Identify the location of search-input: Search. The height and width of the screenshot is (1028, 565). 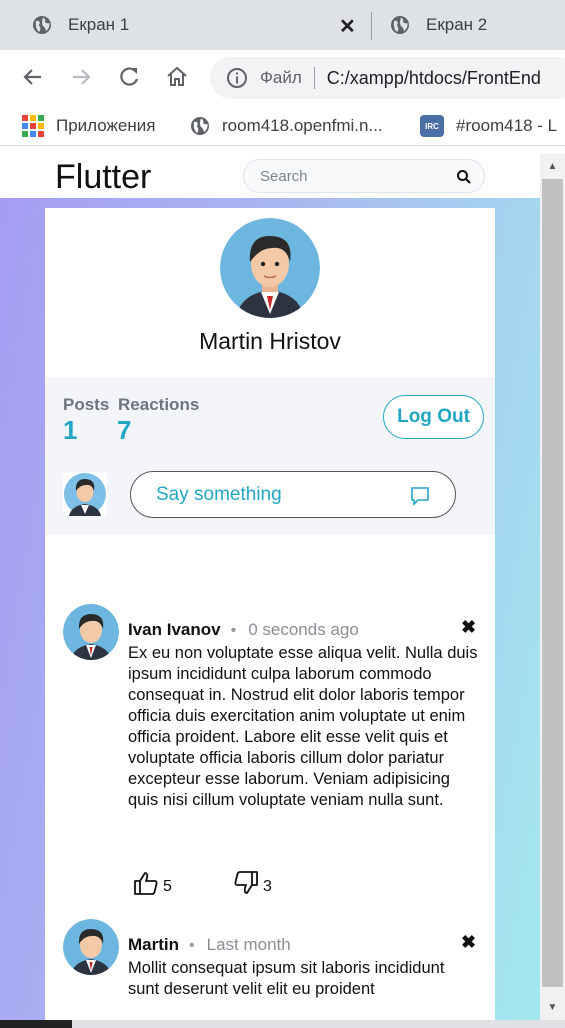
(364, 176).